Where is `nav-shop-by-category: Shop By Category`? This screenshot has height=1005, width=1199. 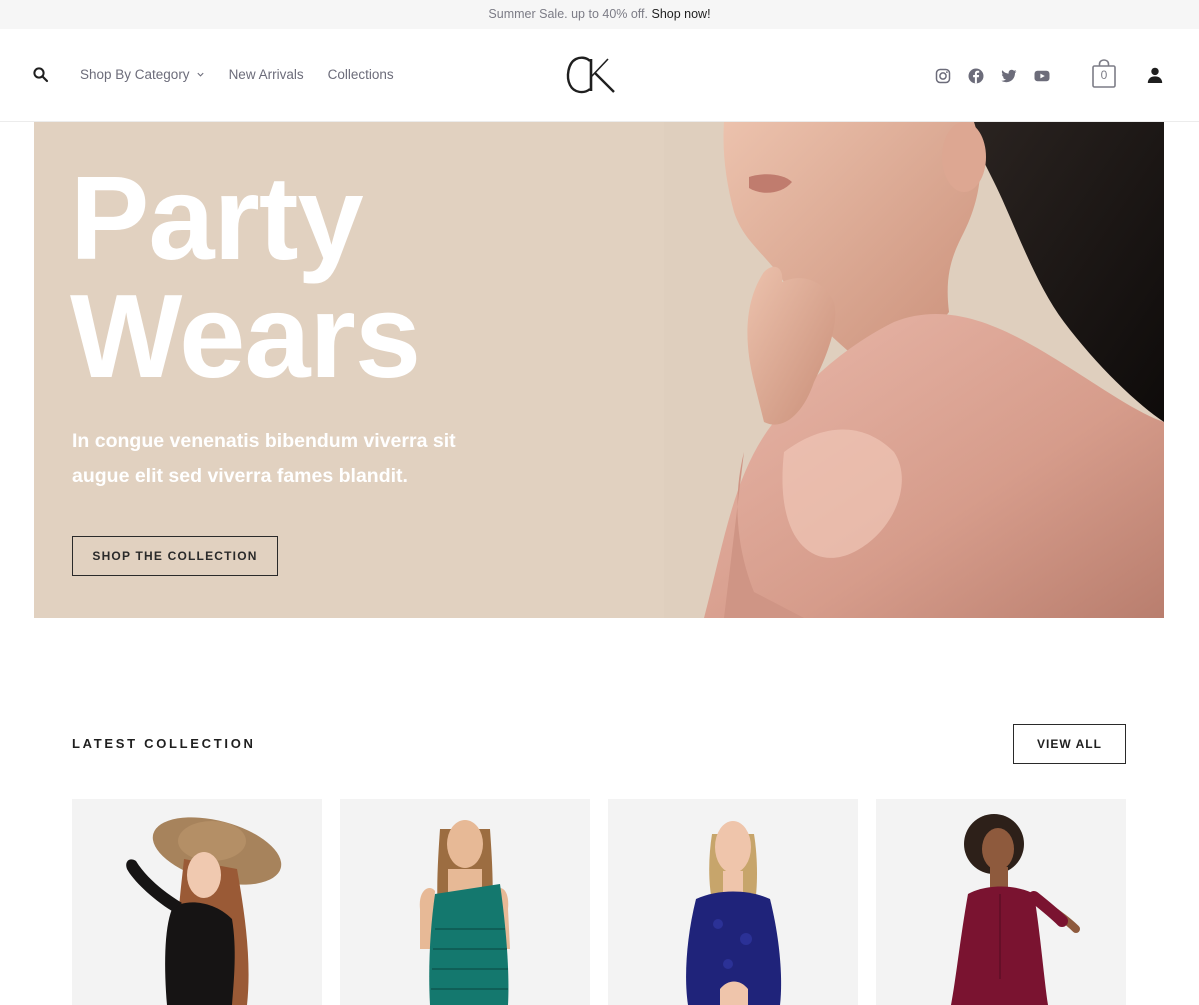
nav-shop-by-category: Shop By Category is located at coordinates (142, 74).